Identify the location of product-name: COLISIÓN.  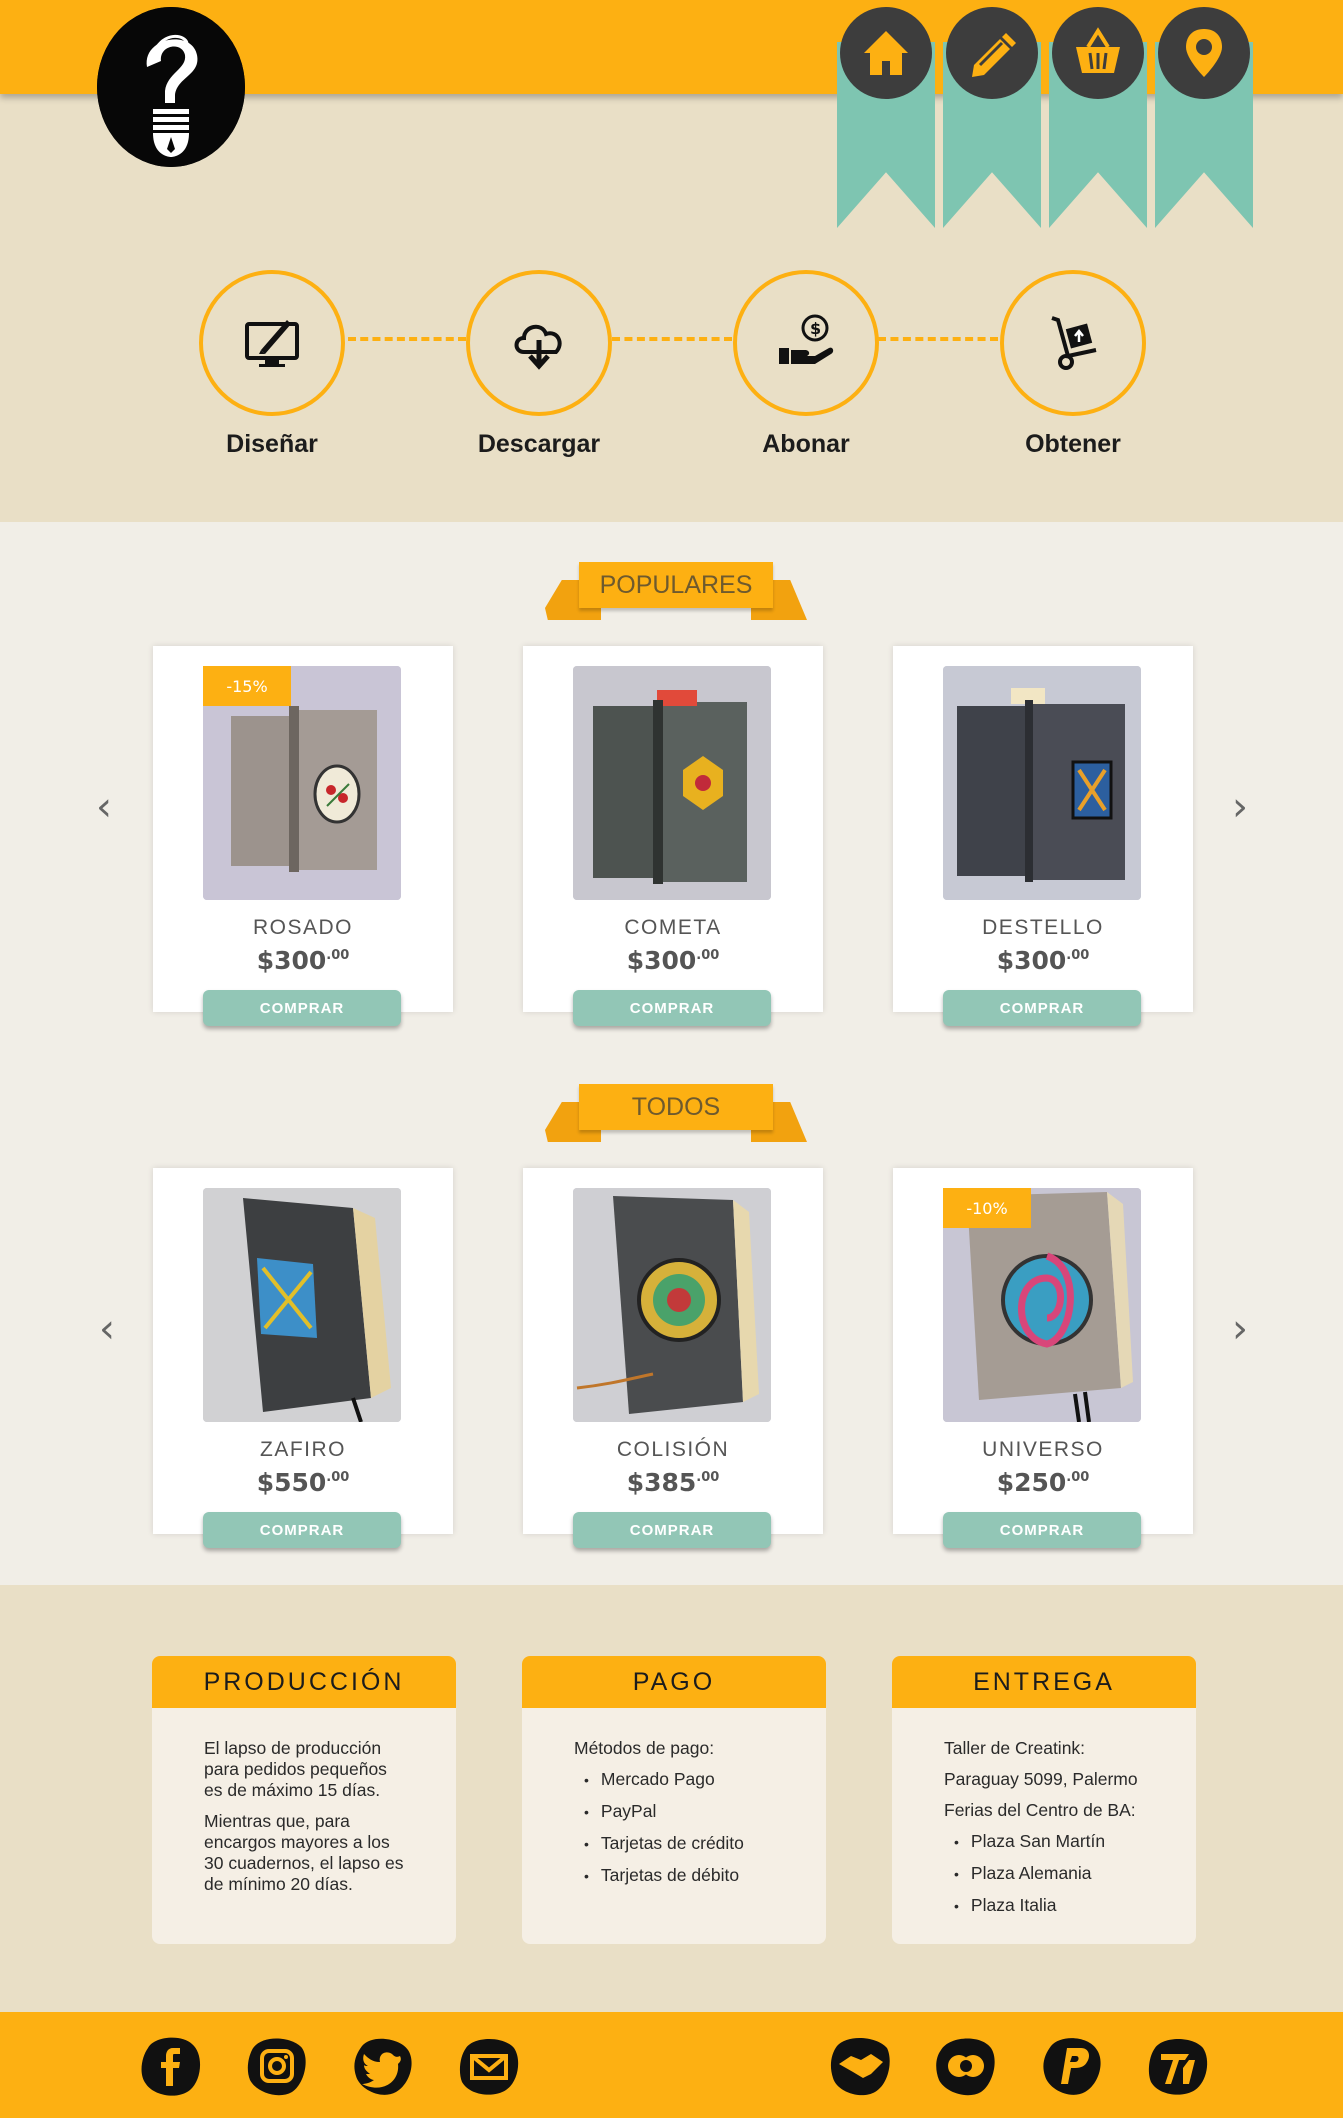
(673, 1449).